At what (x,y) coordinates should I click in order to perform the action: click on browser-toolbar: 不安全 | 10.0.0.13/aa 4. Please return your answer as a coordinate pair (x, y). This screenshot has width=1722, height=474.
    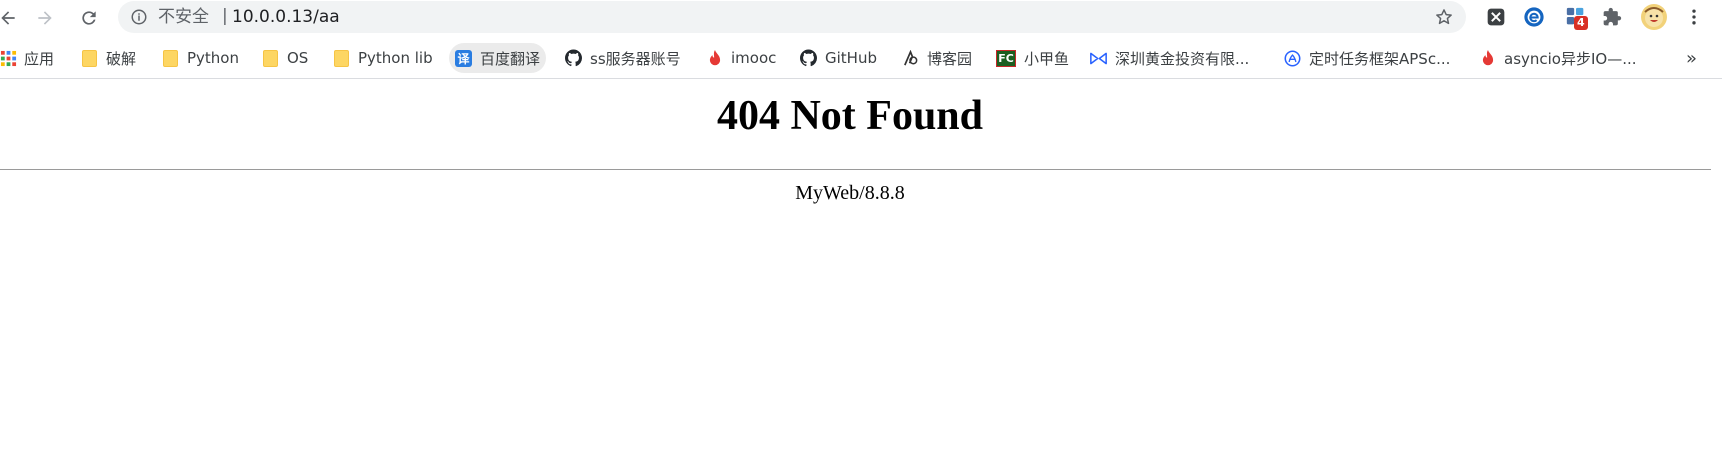
    Looking at the image, I should click on (861, 18).